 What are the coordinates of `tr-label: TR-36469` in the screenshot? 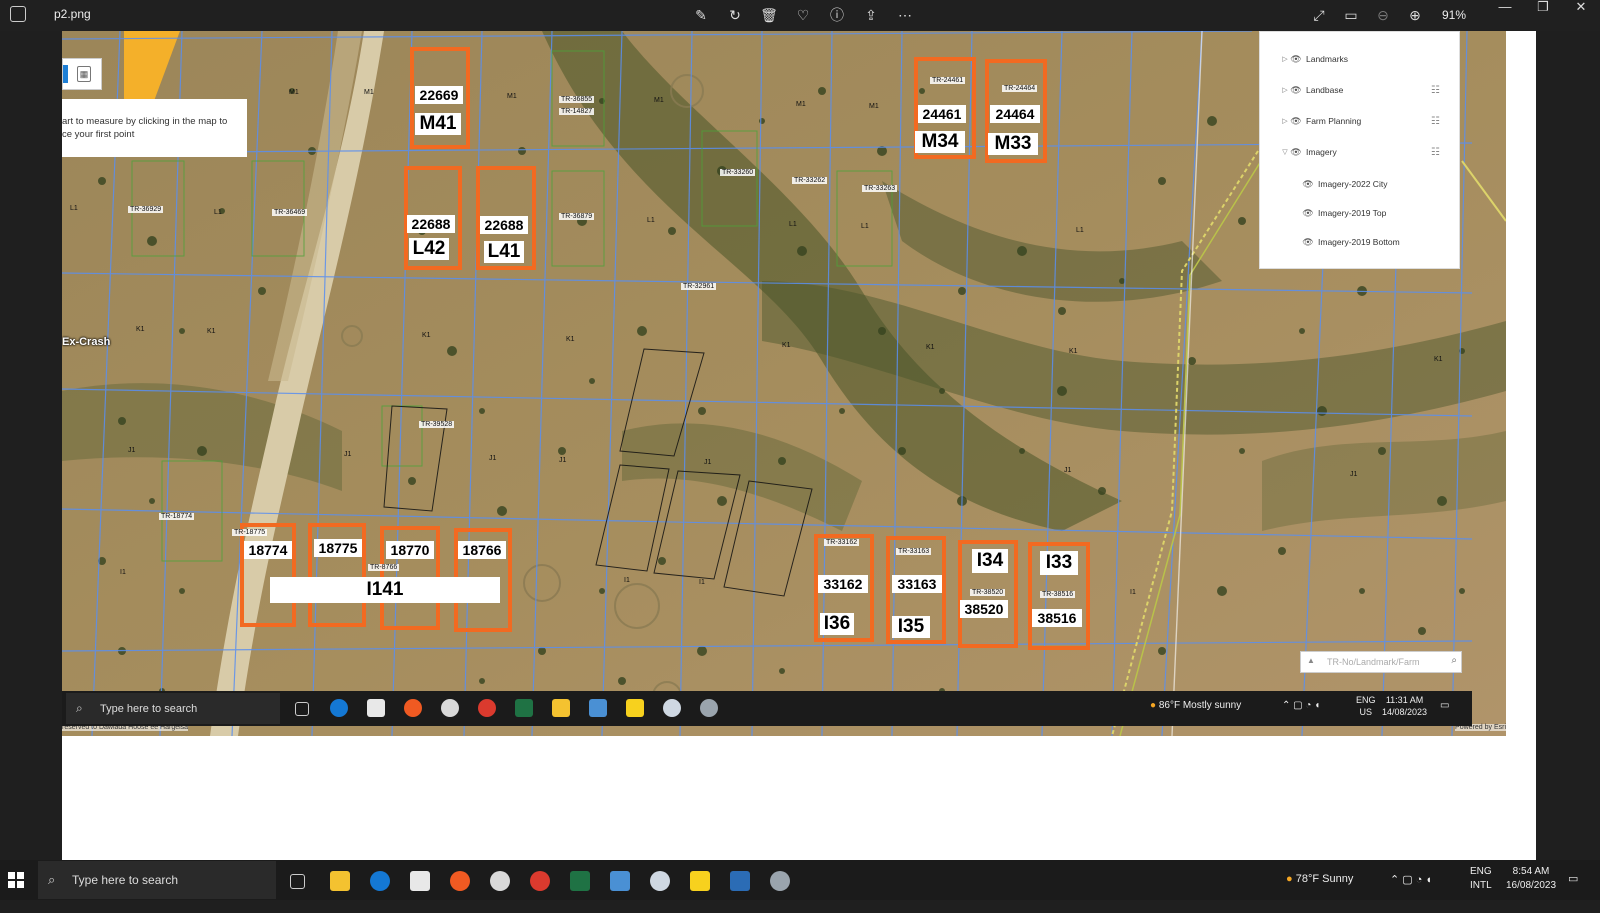 It's located at (290, 212).